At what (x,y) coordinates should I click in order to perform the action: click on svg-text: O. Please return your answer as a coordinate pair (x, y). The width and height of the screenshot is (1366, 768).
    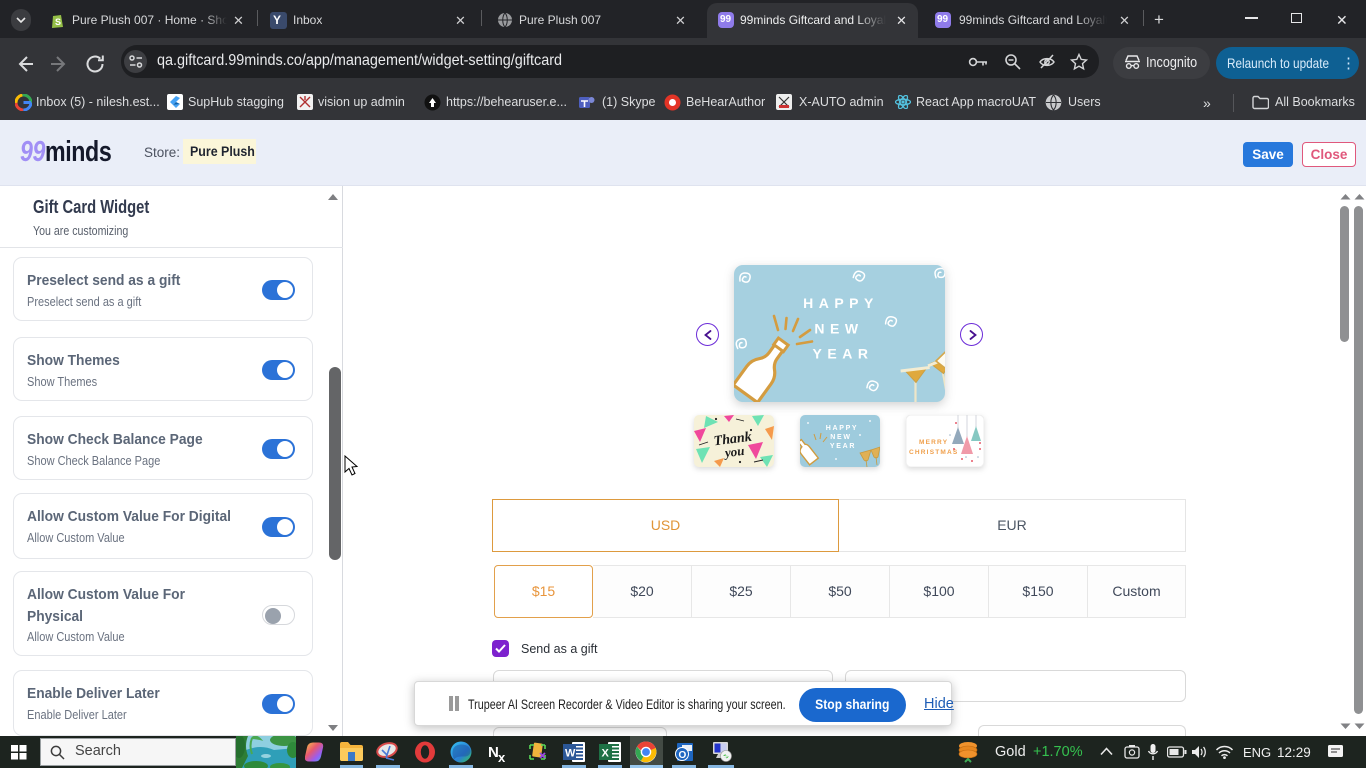
    Looking at the image, I should click on (683, 755).